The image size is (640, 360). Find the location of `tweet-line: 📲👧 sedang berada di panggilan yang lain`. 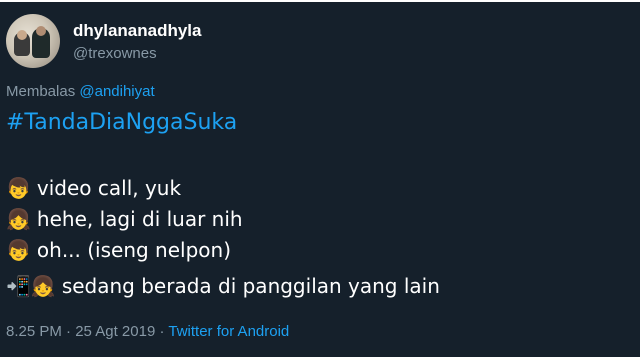

tweet-line: 📲👧 sedang berada di panggilan yang lain is located at coordinates (223, 286).